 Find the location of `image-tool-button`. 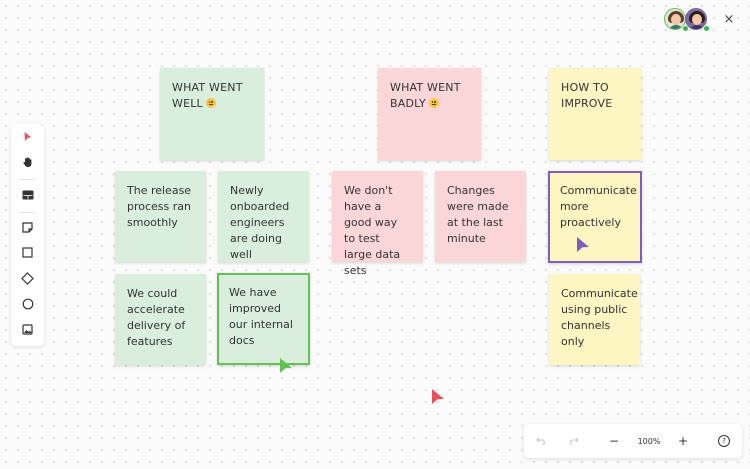

image-tool-button is located at coordinates (27, 329).